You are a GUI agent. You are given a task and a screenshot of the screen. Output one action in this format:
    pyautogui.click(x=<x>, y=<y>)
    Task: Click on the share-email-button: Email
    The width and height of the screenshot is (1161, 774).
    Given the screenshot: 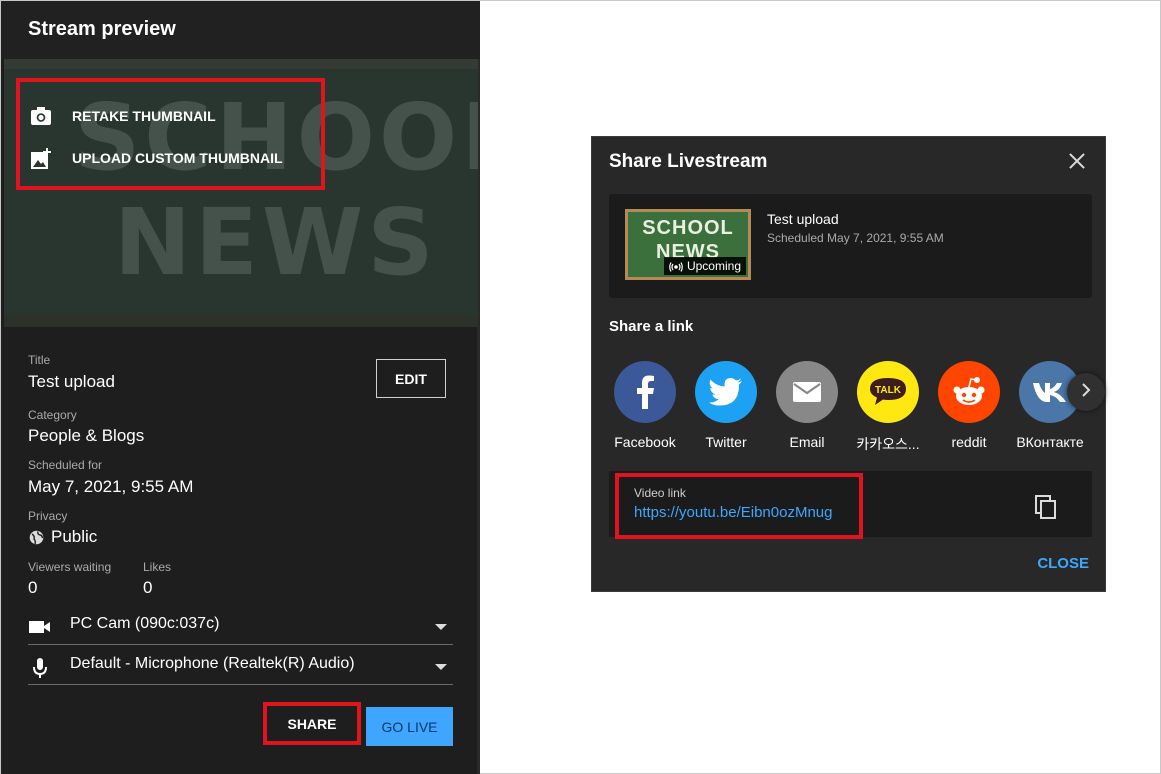 What is the action you would take?
    pyautogui.click(x=807, y=405)
    